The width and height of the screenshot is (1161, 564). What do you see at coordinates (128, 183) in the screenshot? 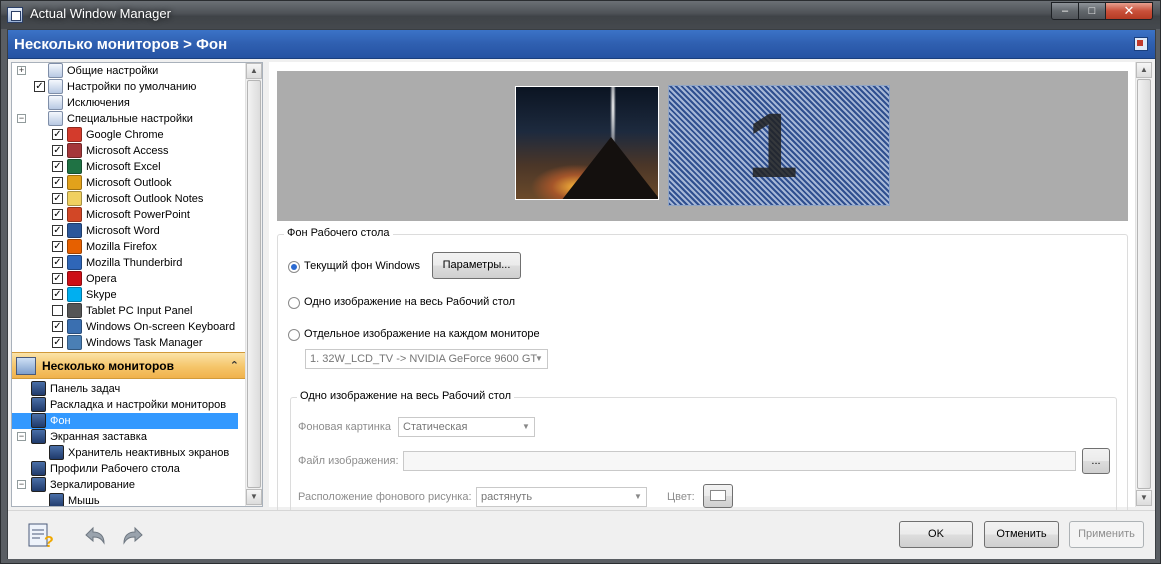
I see `tree-item-app: ✓ Microsoft Outlook` at bounding box center [128, 183].